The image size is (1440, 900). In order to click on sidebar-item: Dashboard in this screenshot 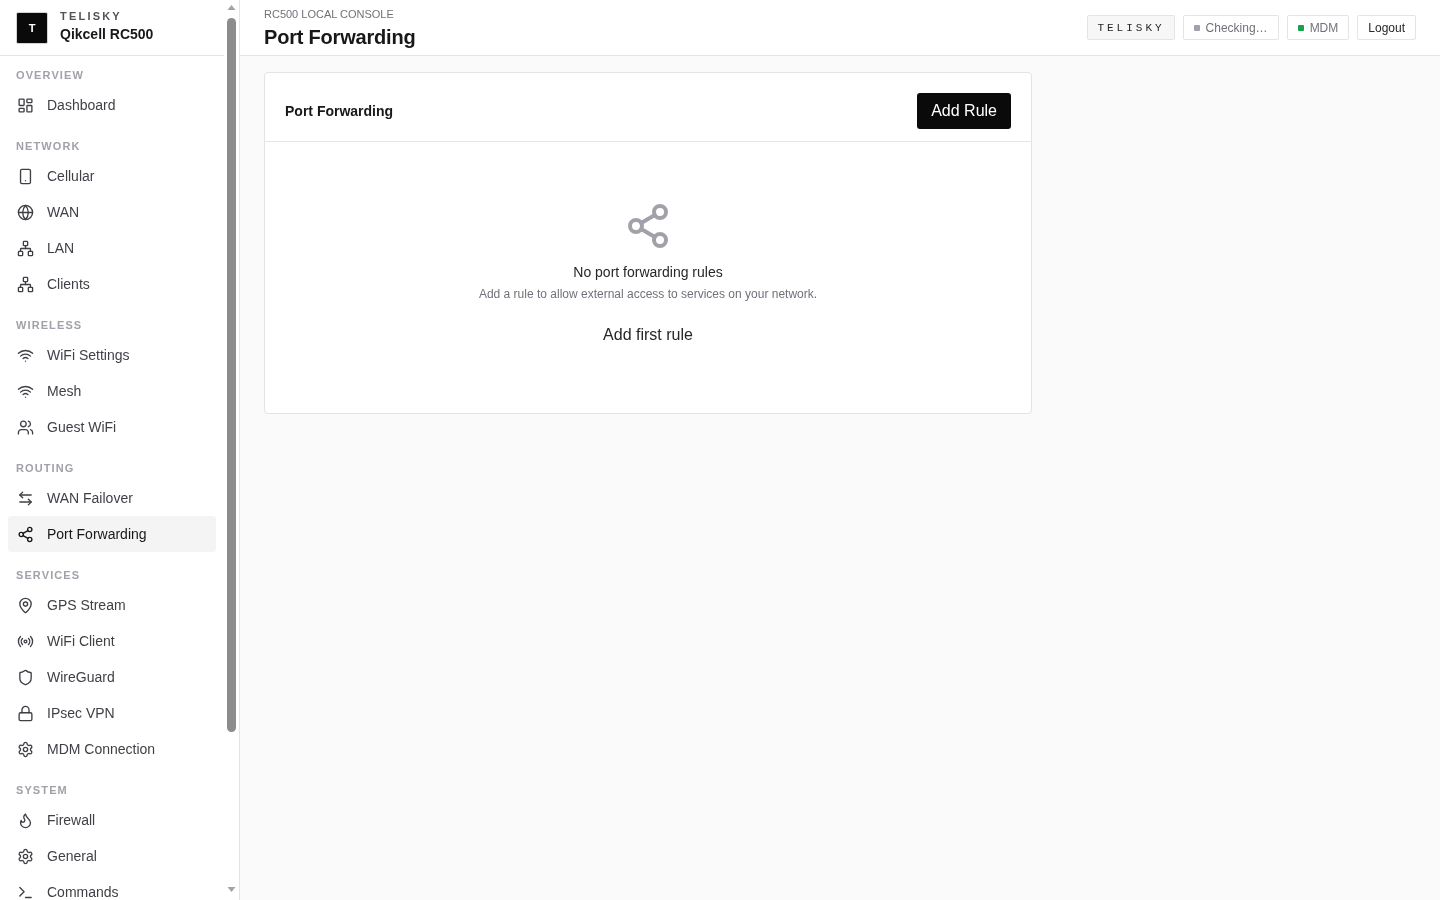, I will do `click(112, 105)`.